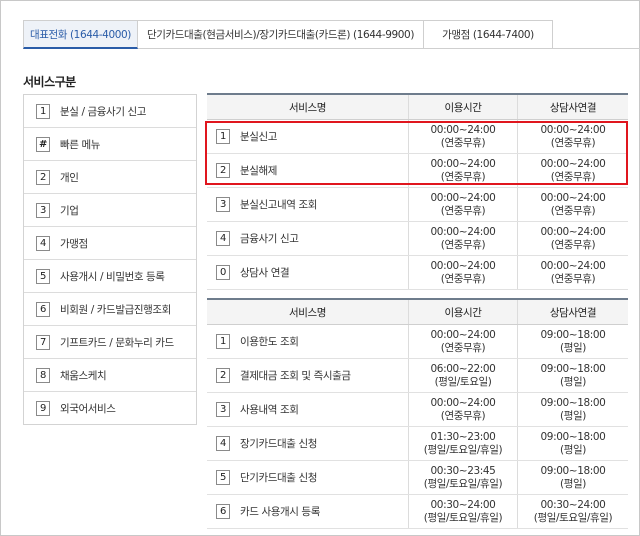 The height and width of the screenshot is (536, 640). What do you see at coordinates (307, 375) in the screenshot?
I see `service-cell: 2 결제대금 조회 및 즉시출금` at bounding box center [307, 375].